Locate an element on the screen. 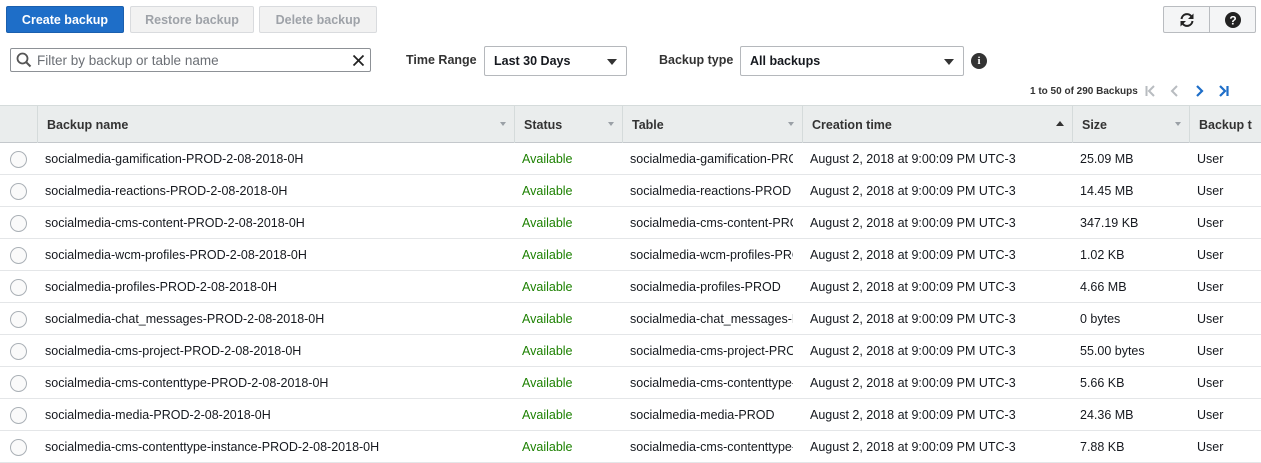 The height and width of the screenshot is (463, 1261). restore-backup-button: Restore backup is located at coordinates (192, 19).